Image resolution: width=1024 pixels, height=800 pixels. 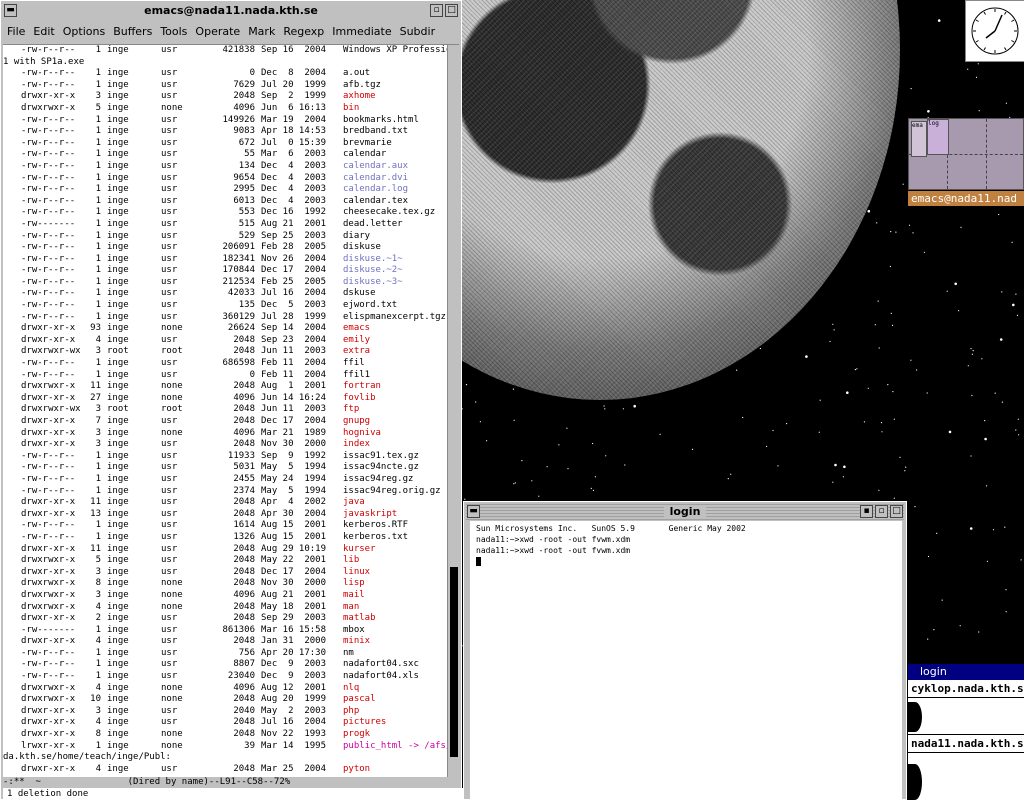 What do you see at coordinates (225, 63) in the screenshot?
I see `dired-row: 1 with SP1a.exe` at bounding box center [225, 63].